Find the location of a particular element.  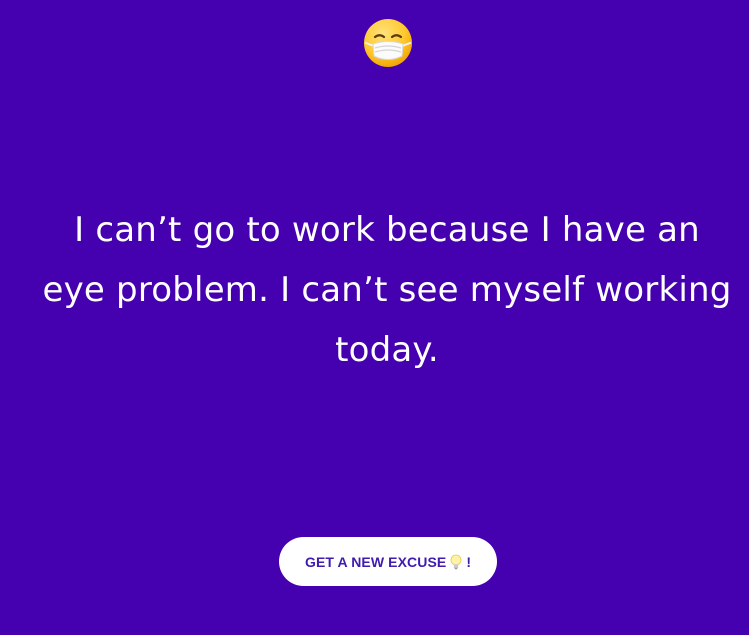

face-with-medical-mask-icon is located at coordinates (388, 43).